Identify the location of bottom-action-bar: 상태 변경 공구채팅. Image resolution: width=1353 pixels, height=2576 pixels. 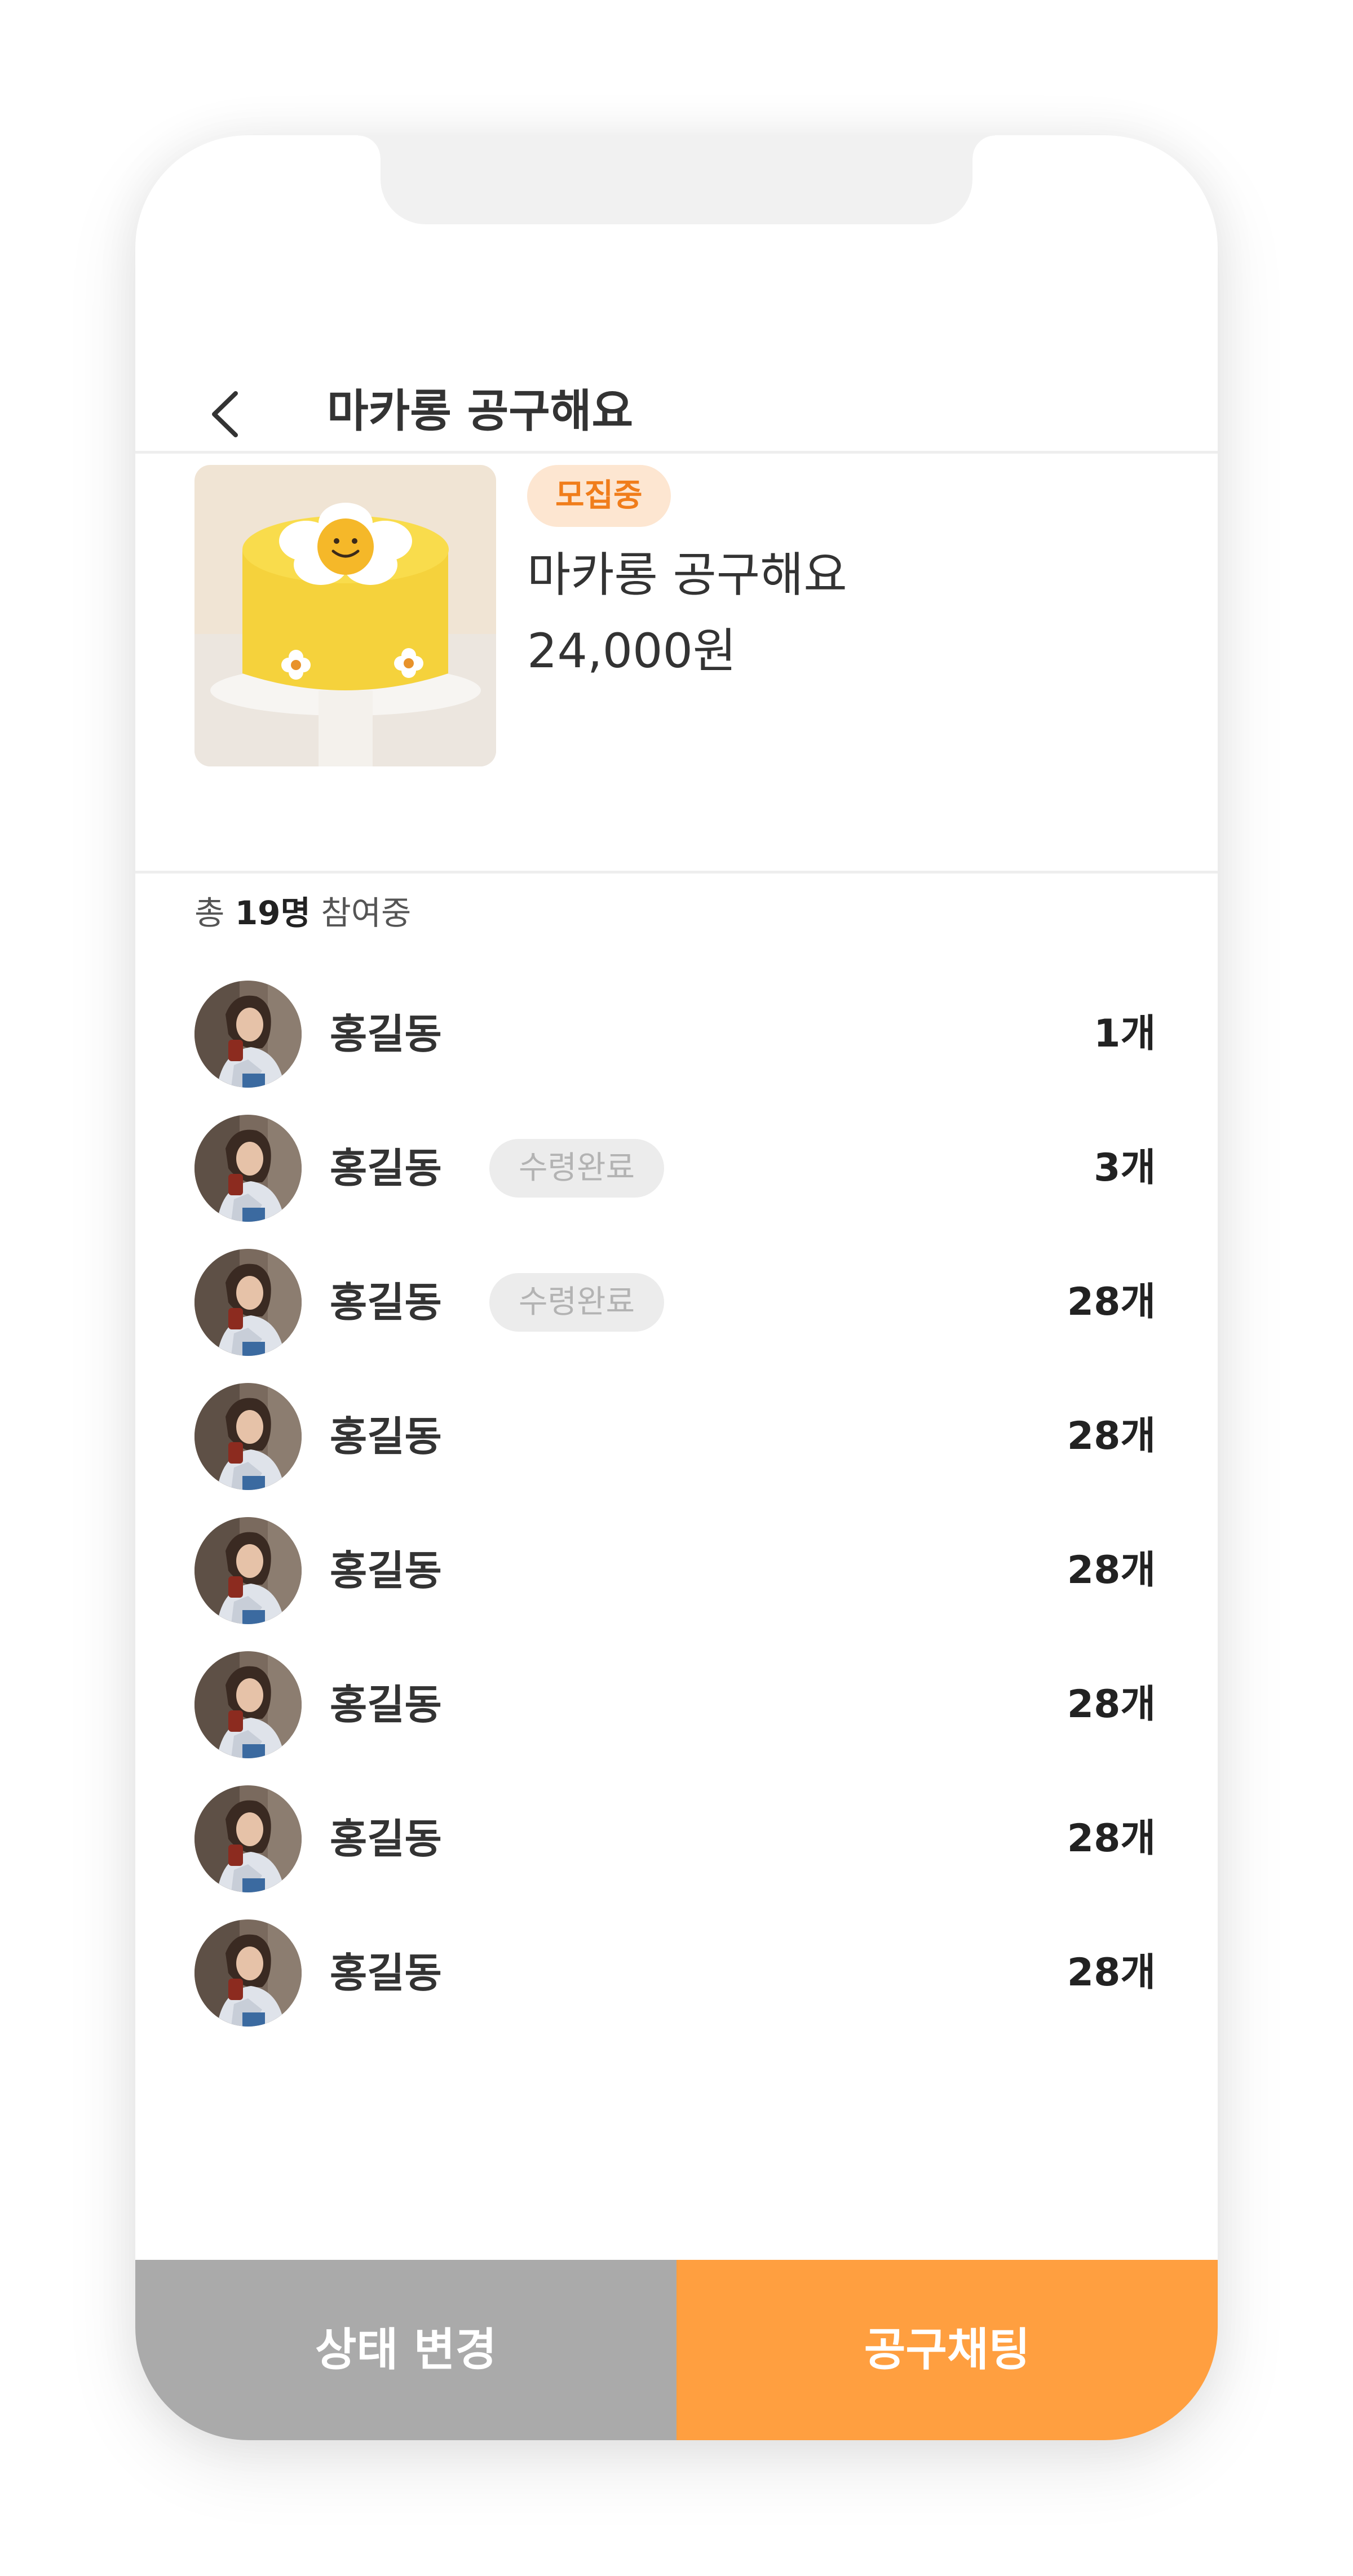
(676, 2350).